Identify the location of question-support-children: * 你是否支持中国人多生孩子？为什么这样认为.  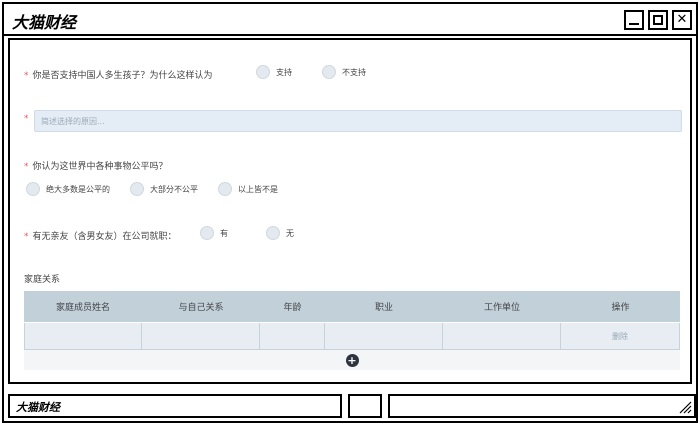
(118, 74).